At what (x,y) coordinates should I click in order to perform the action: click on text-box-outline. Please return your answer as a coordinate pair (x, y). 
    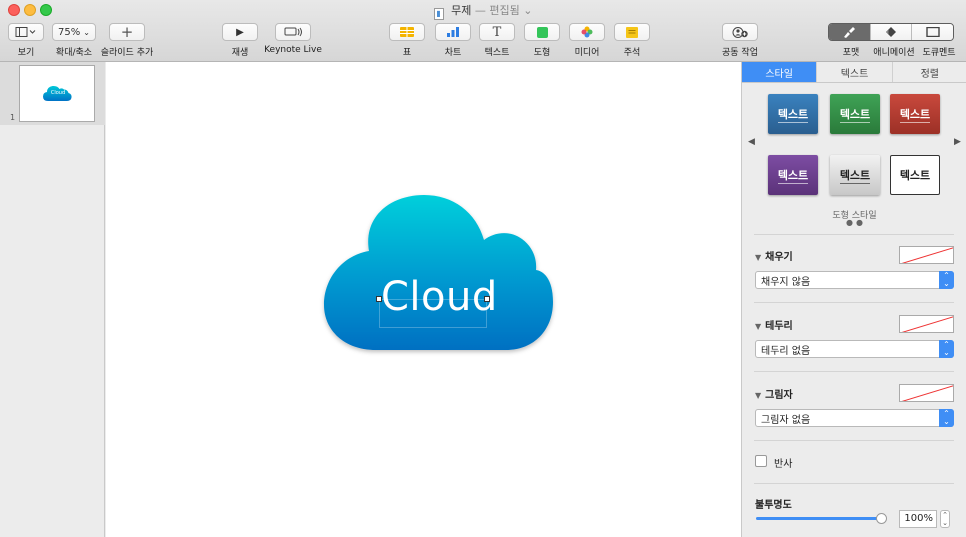
    Looking at the image, I should click on (433, 313).